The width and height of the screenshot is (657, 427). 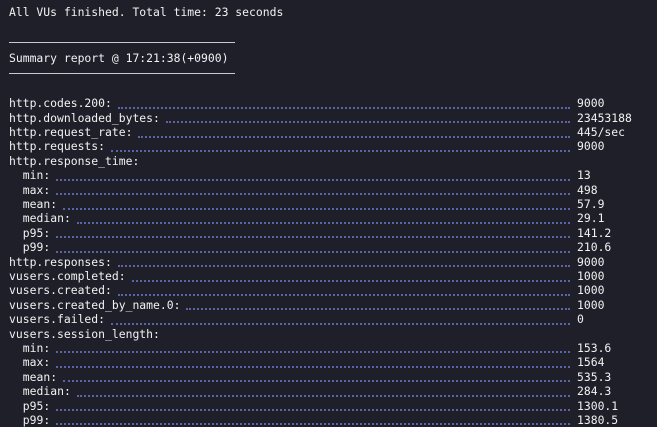 I want to click on metric-row: mean: 57.9, so click(x=333, y=204).